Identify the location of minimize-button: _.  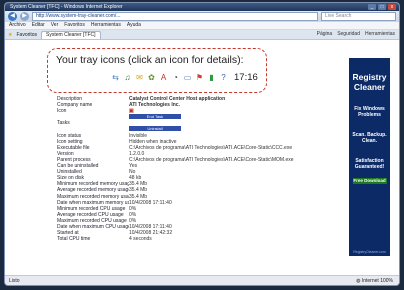
(372, 7).